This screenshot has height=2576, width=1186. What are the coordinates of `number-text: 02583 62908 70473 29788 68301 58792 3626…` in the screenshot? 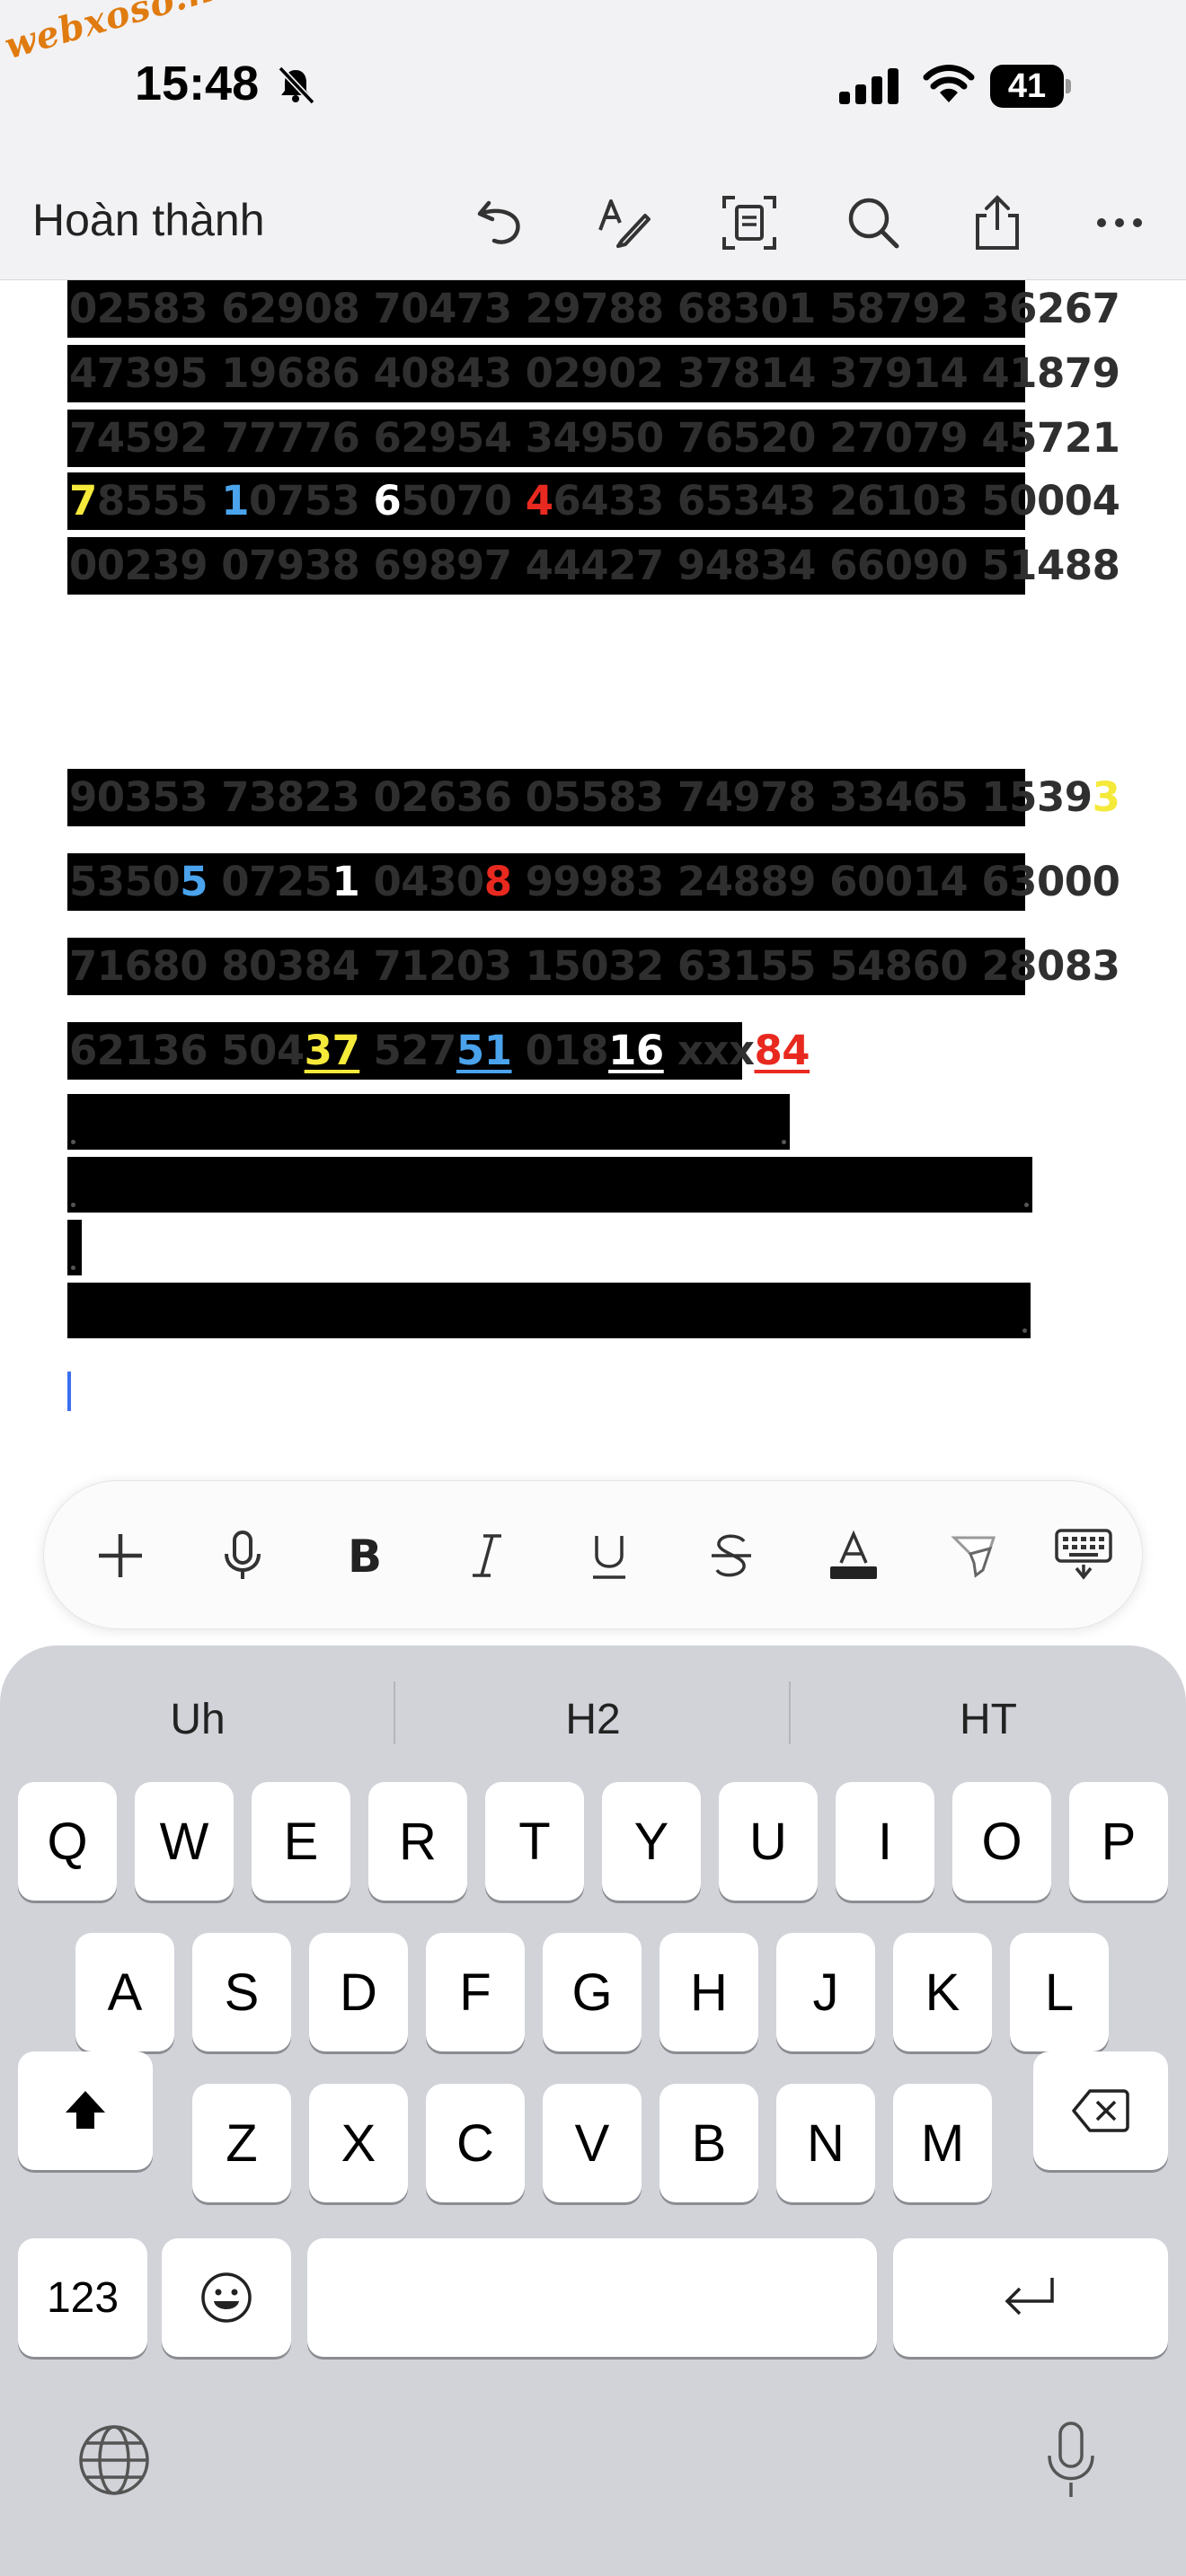 It's located at (594, 308).